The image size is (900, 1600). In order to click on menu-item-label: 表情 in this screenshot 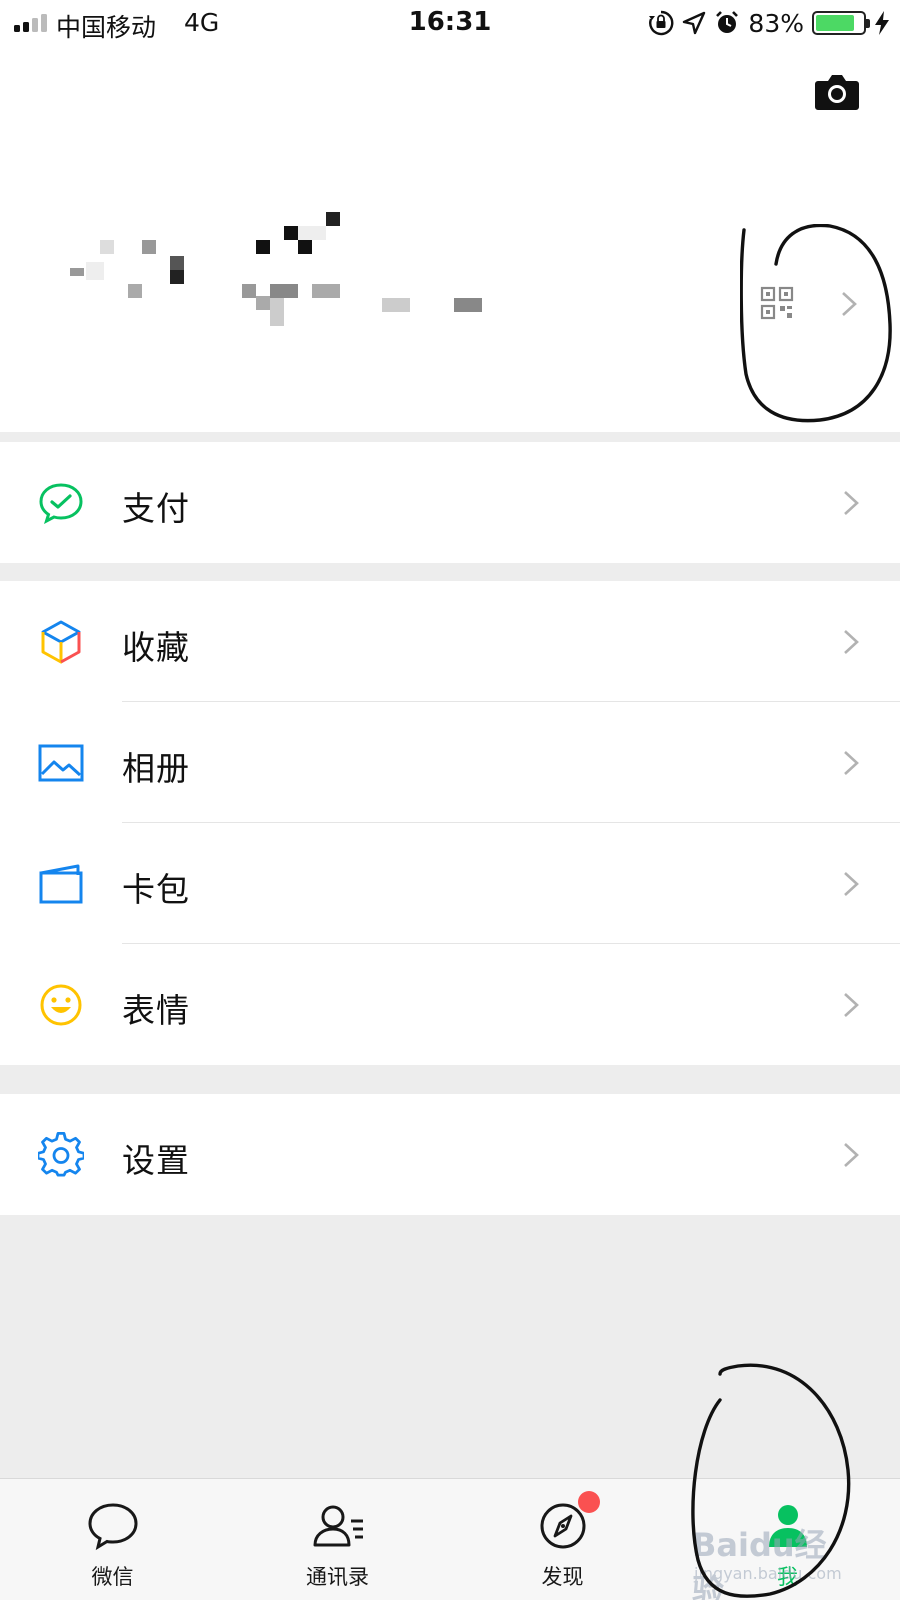, I will do `click(156, 1010)`.